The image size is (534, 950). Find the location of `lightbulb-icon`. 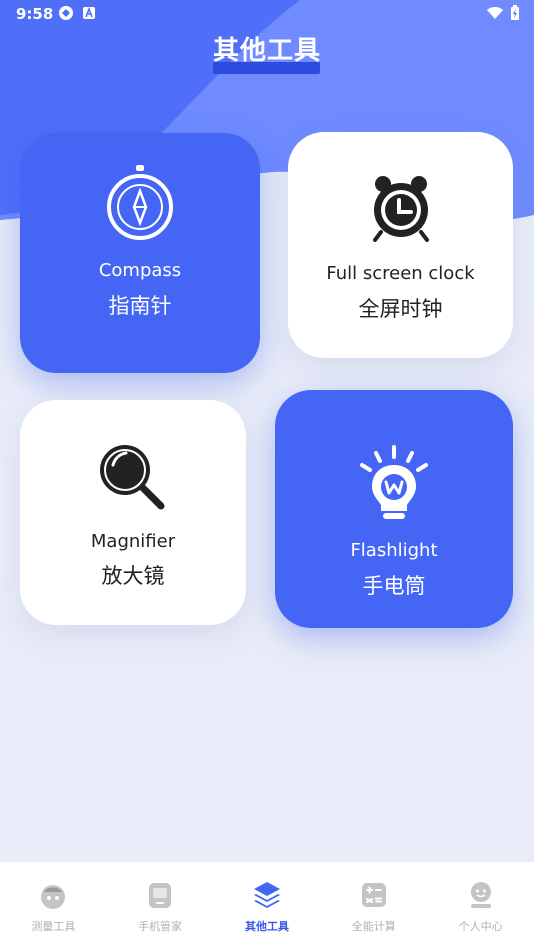

lightbulb-icon is located at coordinates (394, 482).